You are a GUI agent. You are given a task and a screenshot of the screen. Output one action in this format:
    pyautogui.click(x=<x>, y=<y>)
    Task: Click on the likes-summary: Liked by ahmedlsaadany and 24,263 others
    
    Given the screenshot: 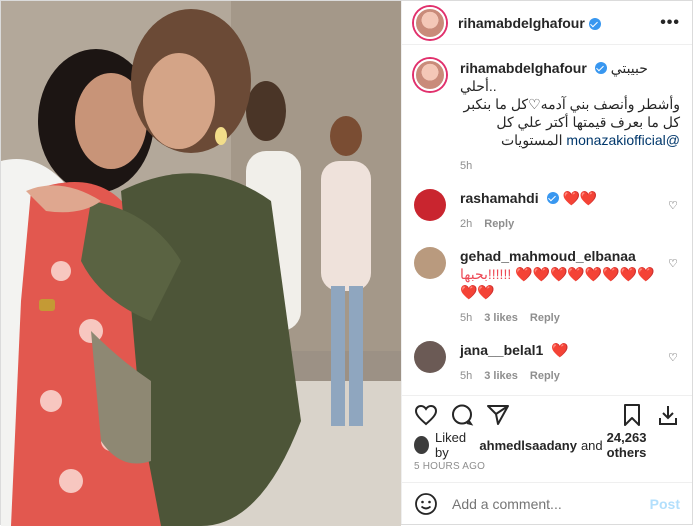 What is the action you would take?
    pyautogui.click(x=547, y=445)
    